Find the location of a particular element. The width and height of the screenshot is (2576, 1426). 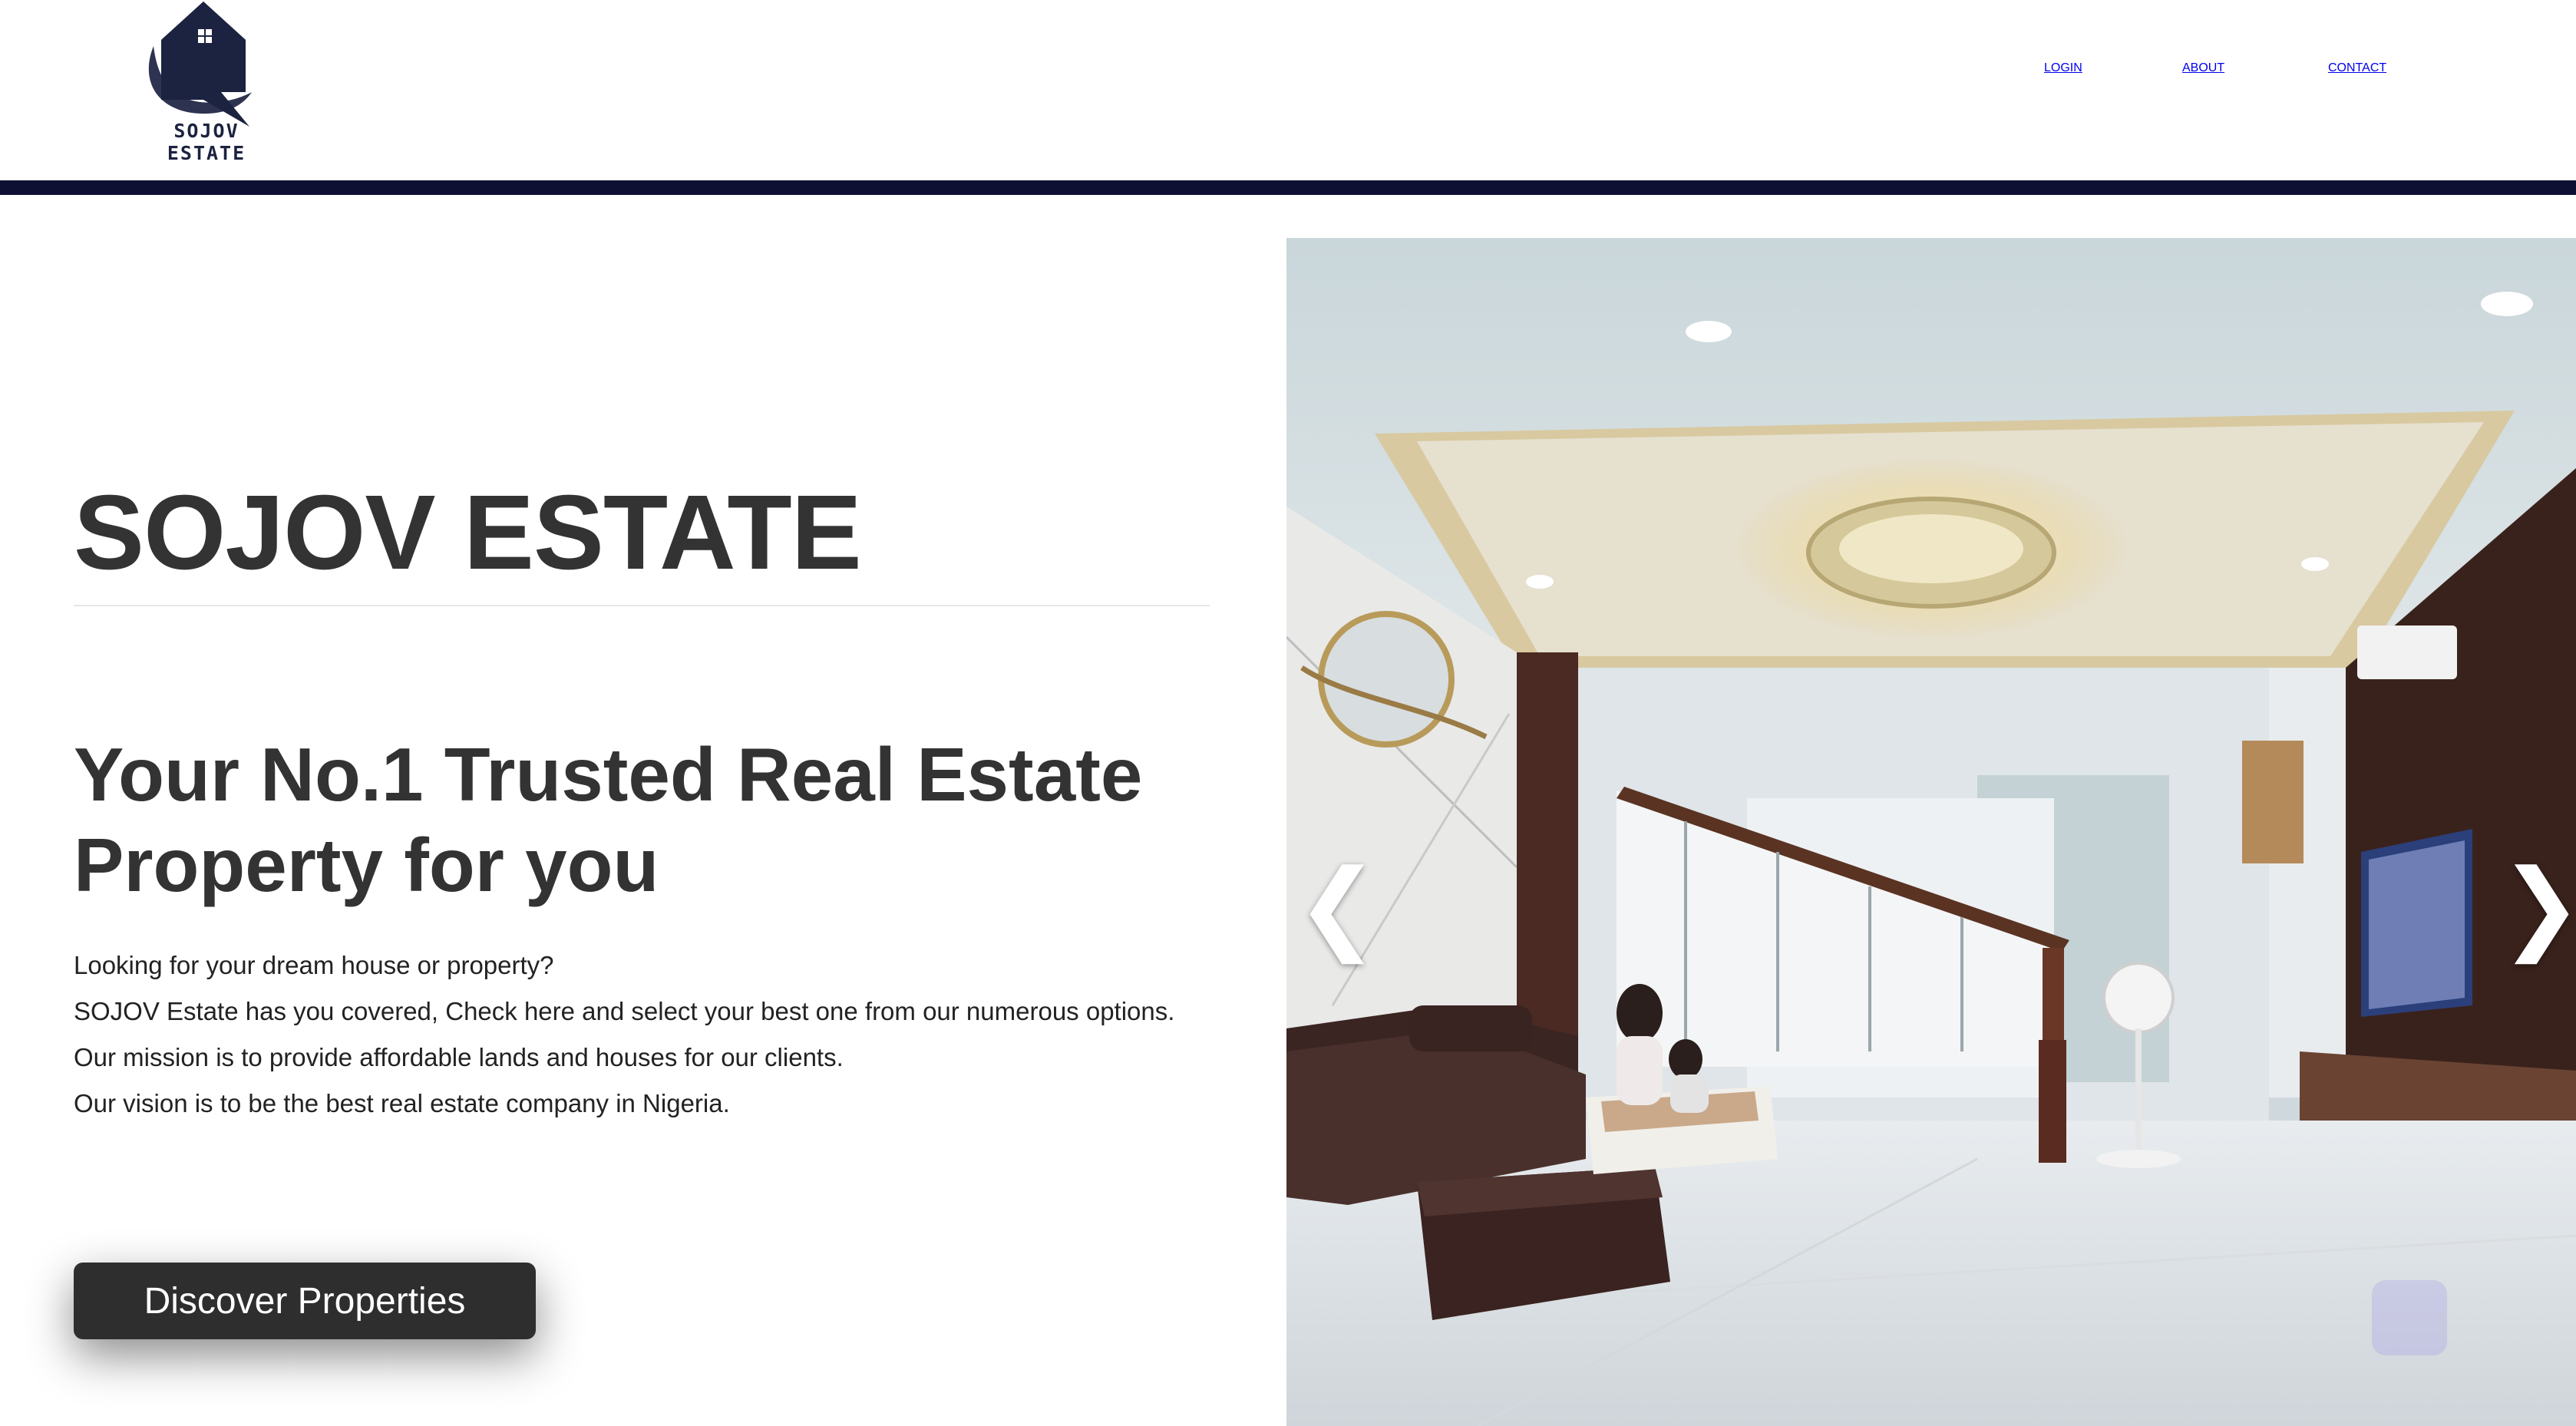

site-header: SOJOV ESTATE LOGIN ABOUT CONTACT is located at coordinates (1288, 90).